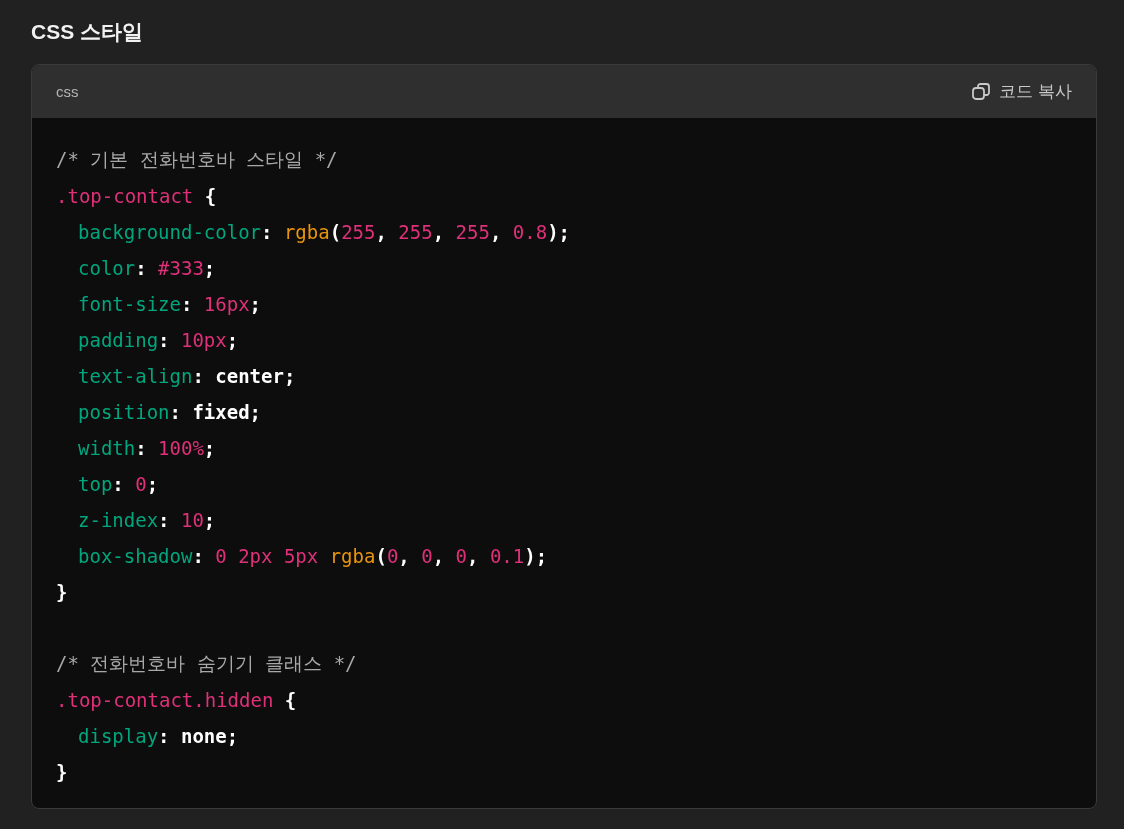 This screenshot has height=829, width=1124. I want to click on code-line: .top-contact.hidden {, so click(176, 700).